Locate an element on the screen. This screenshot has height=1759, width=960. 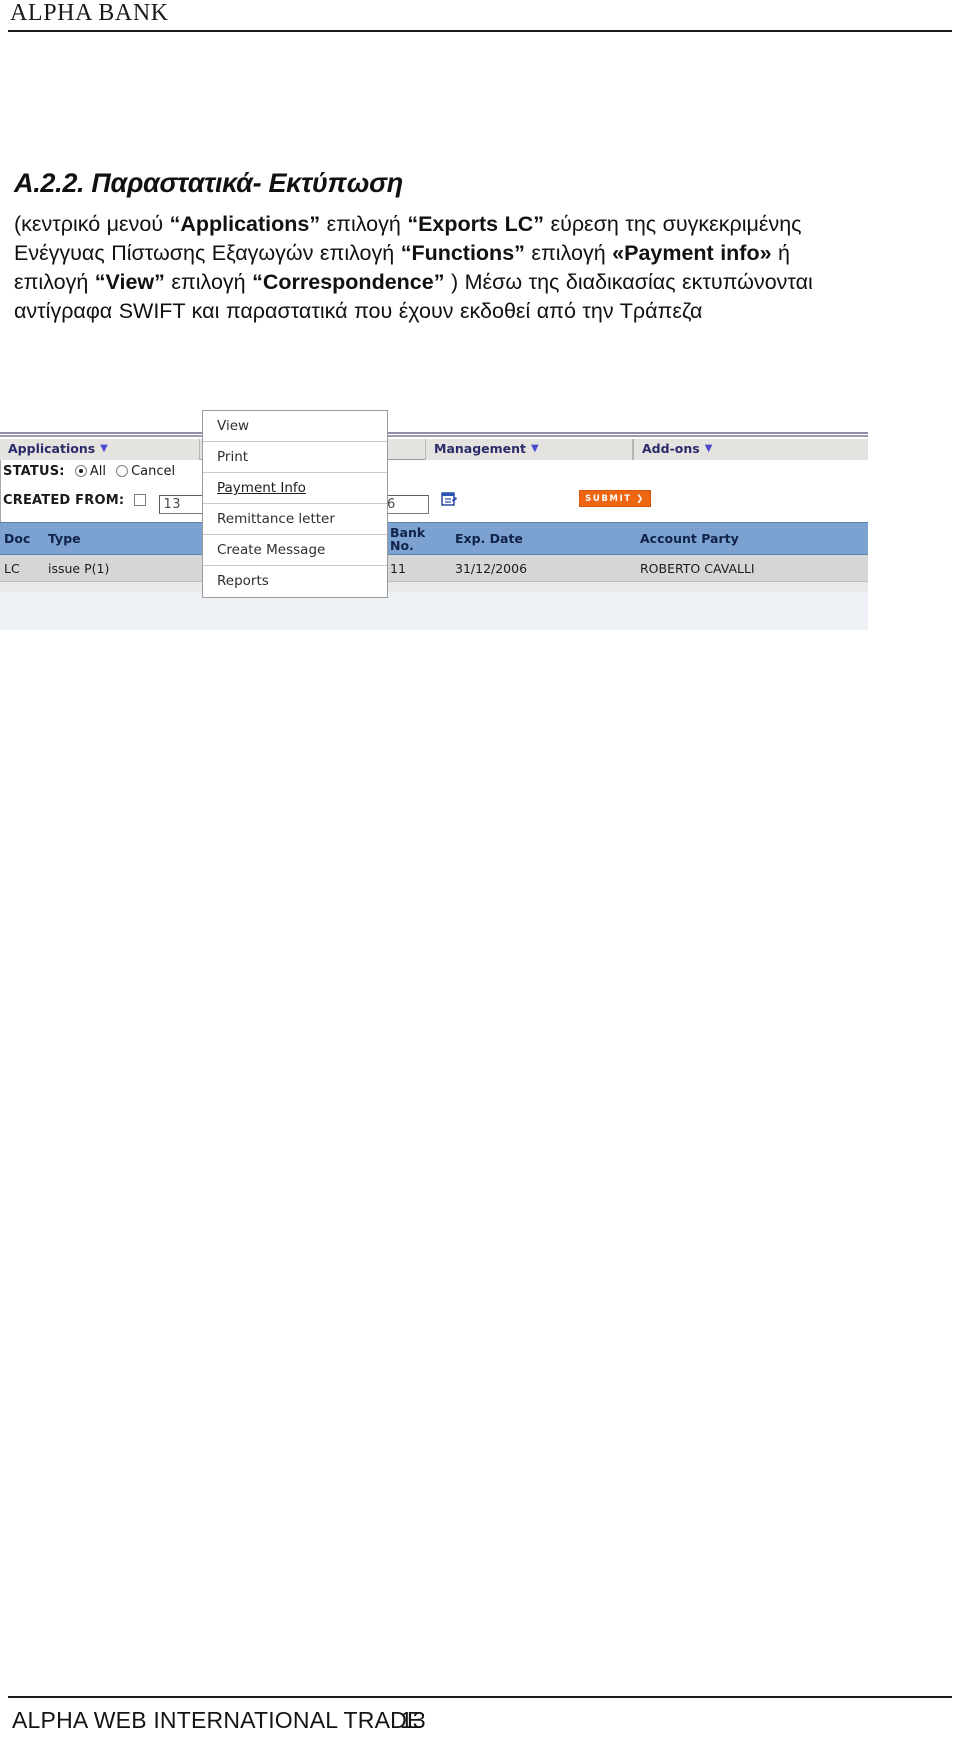
menu-addons: Add-ons ▼ is located at coordinates (750, 449).